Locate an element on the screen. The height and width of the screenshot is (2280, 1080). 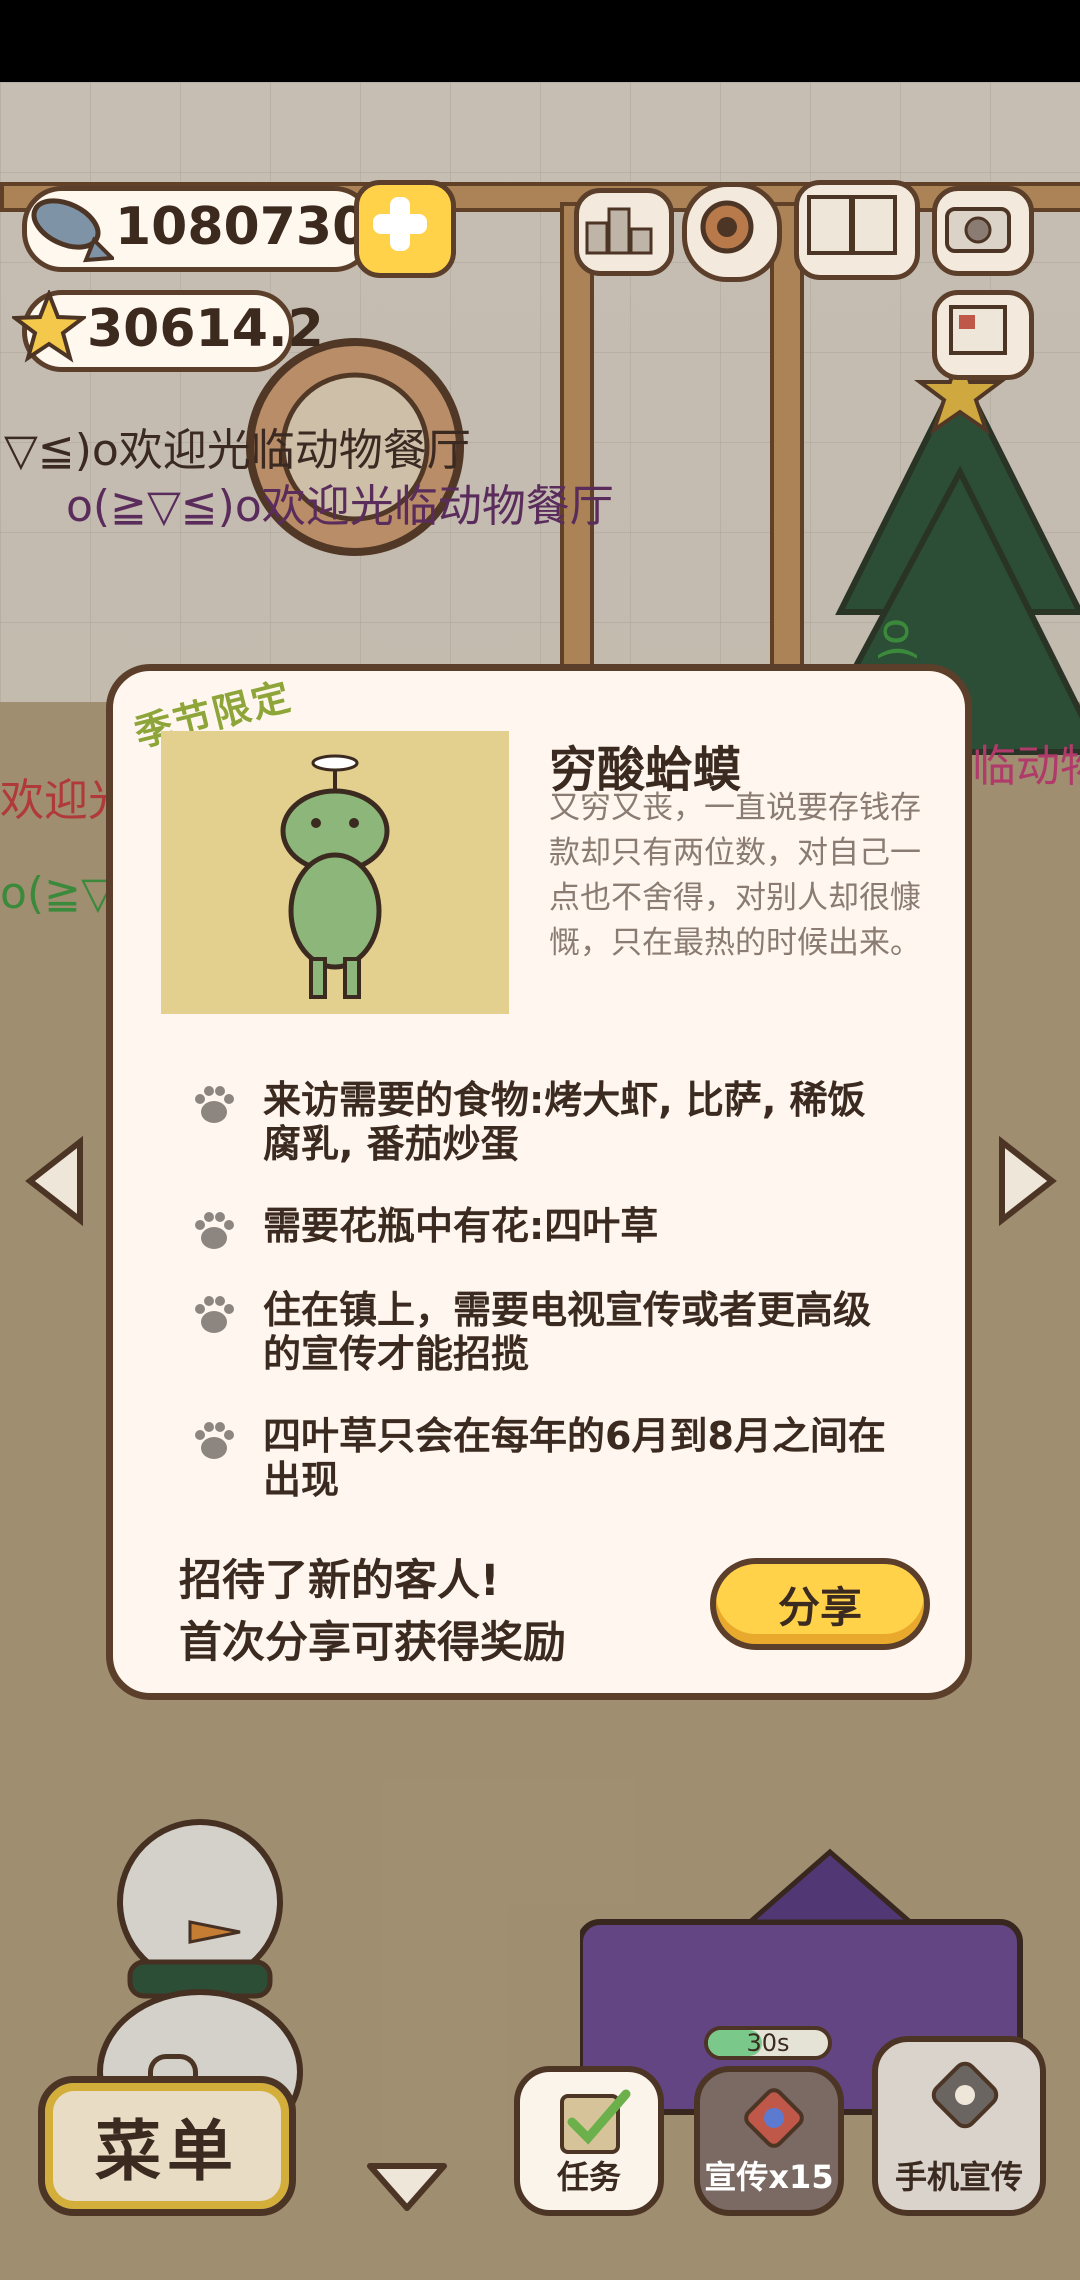
gear-icon is located at coordinates (727, 227).